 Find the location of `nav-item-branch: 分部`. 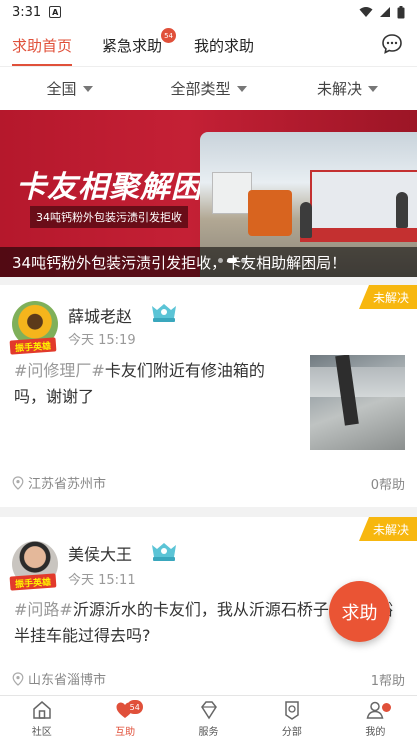

nav-item-branch: 分部 is located at coordinates (291, 718).